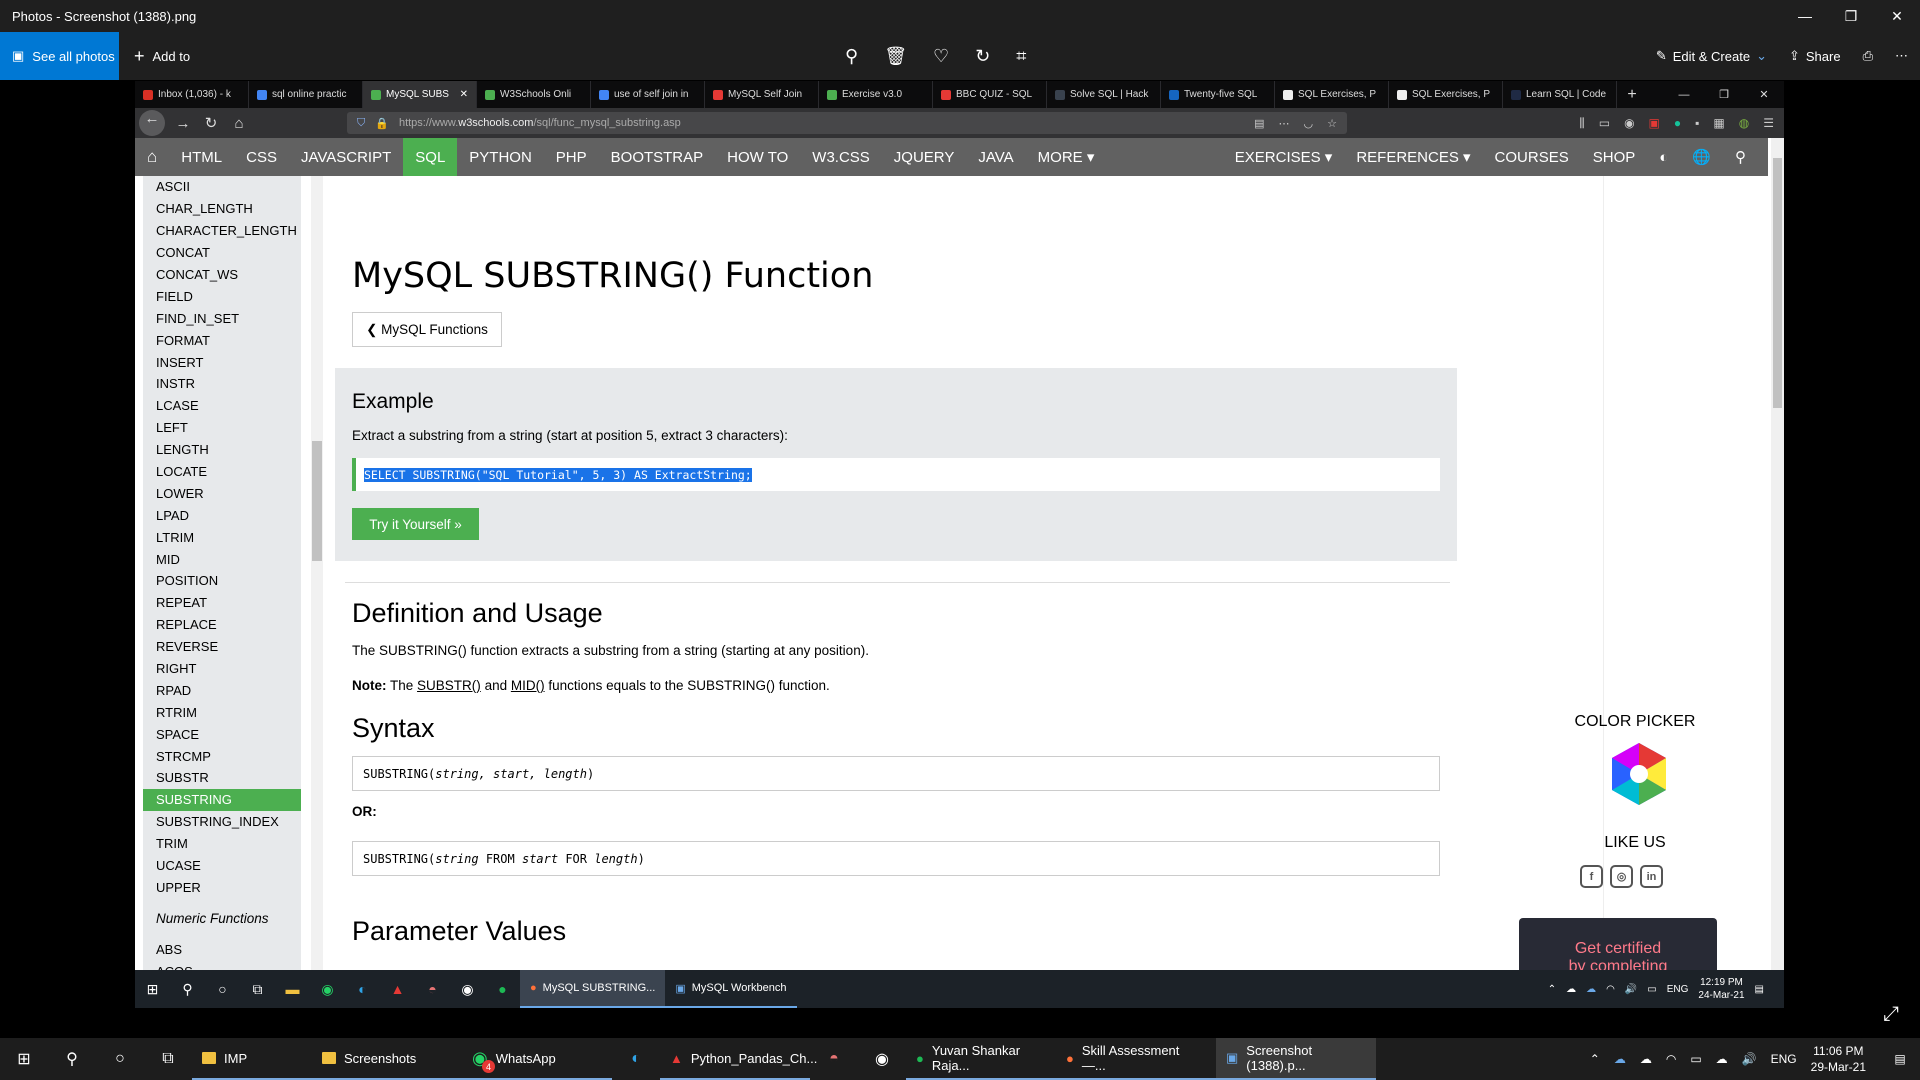  I want to click on browser-tab: Inbox (1,036) - k, so click(192, 94).